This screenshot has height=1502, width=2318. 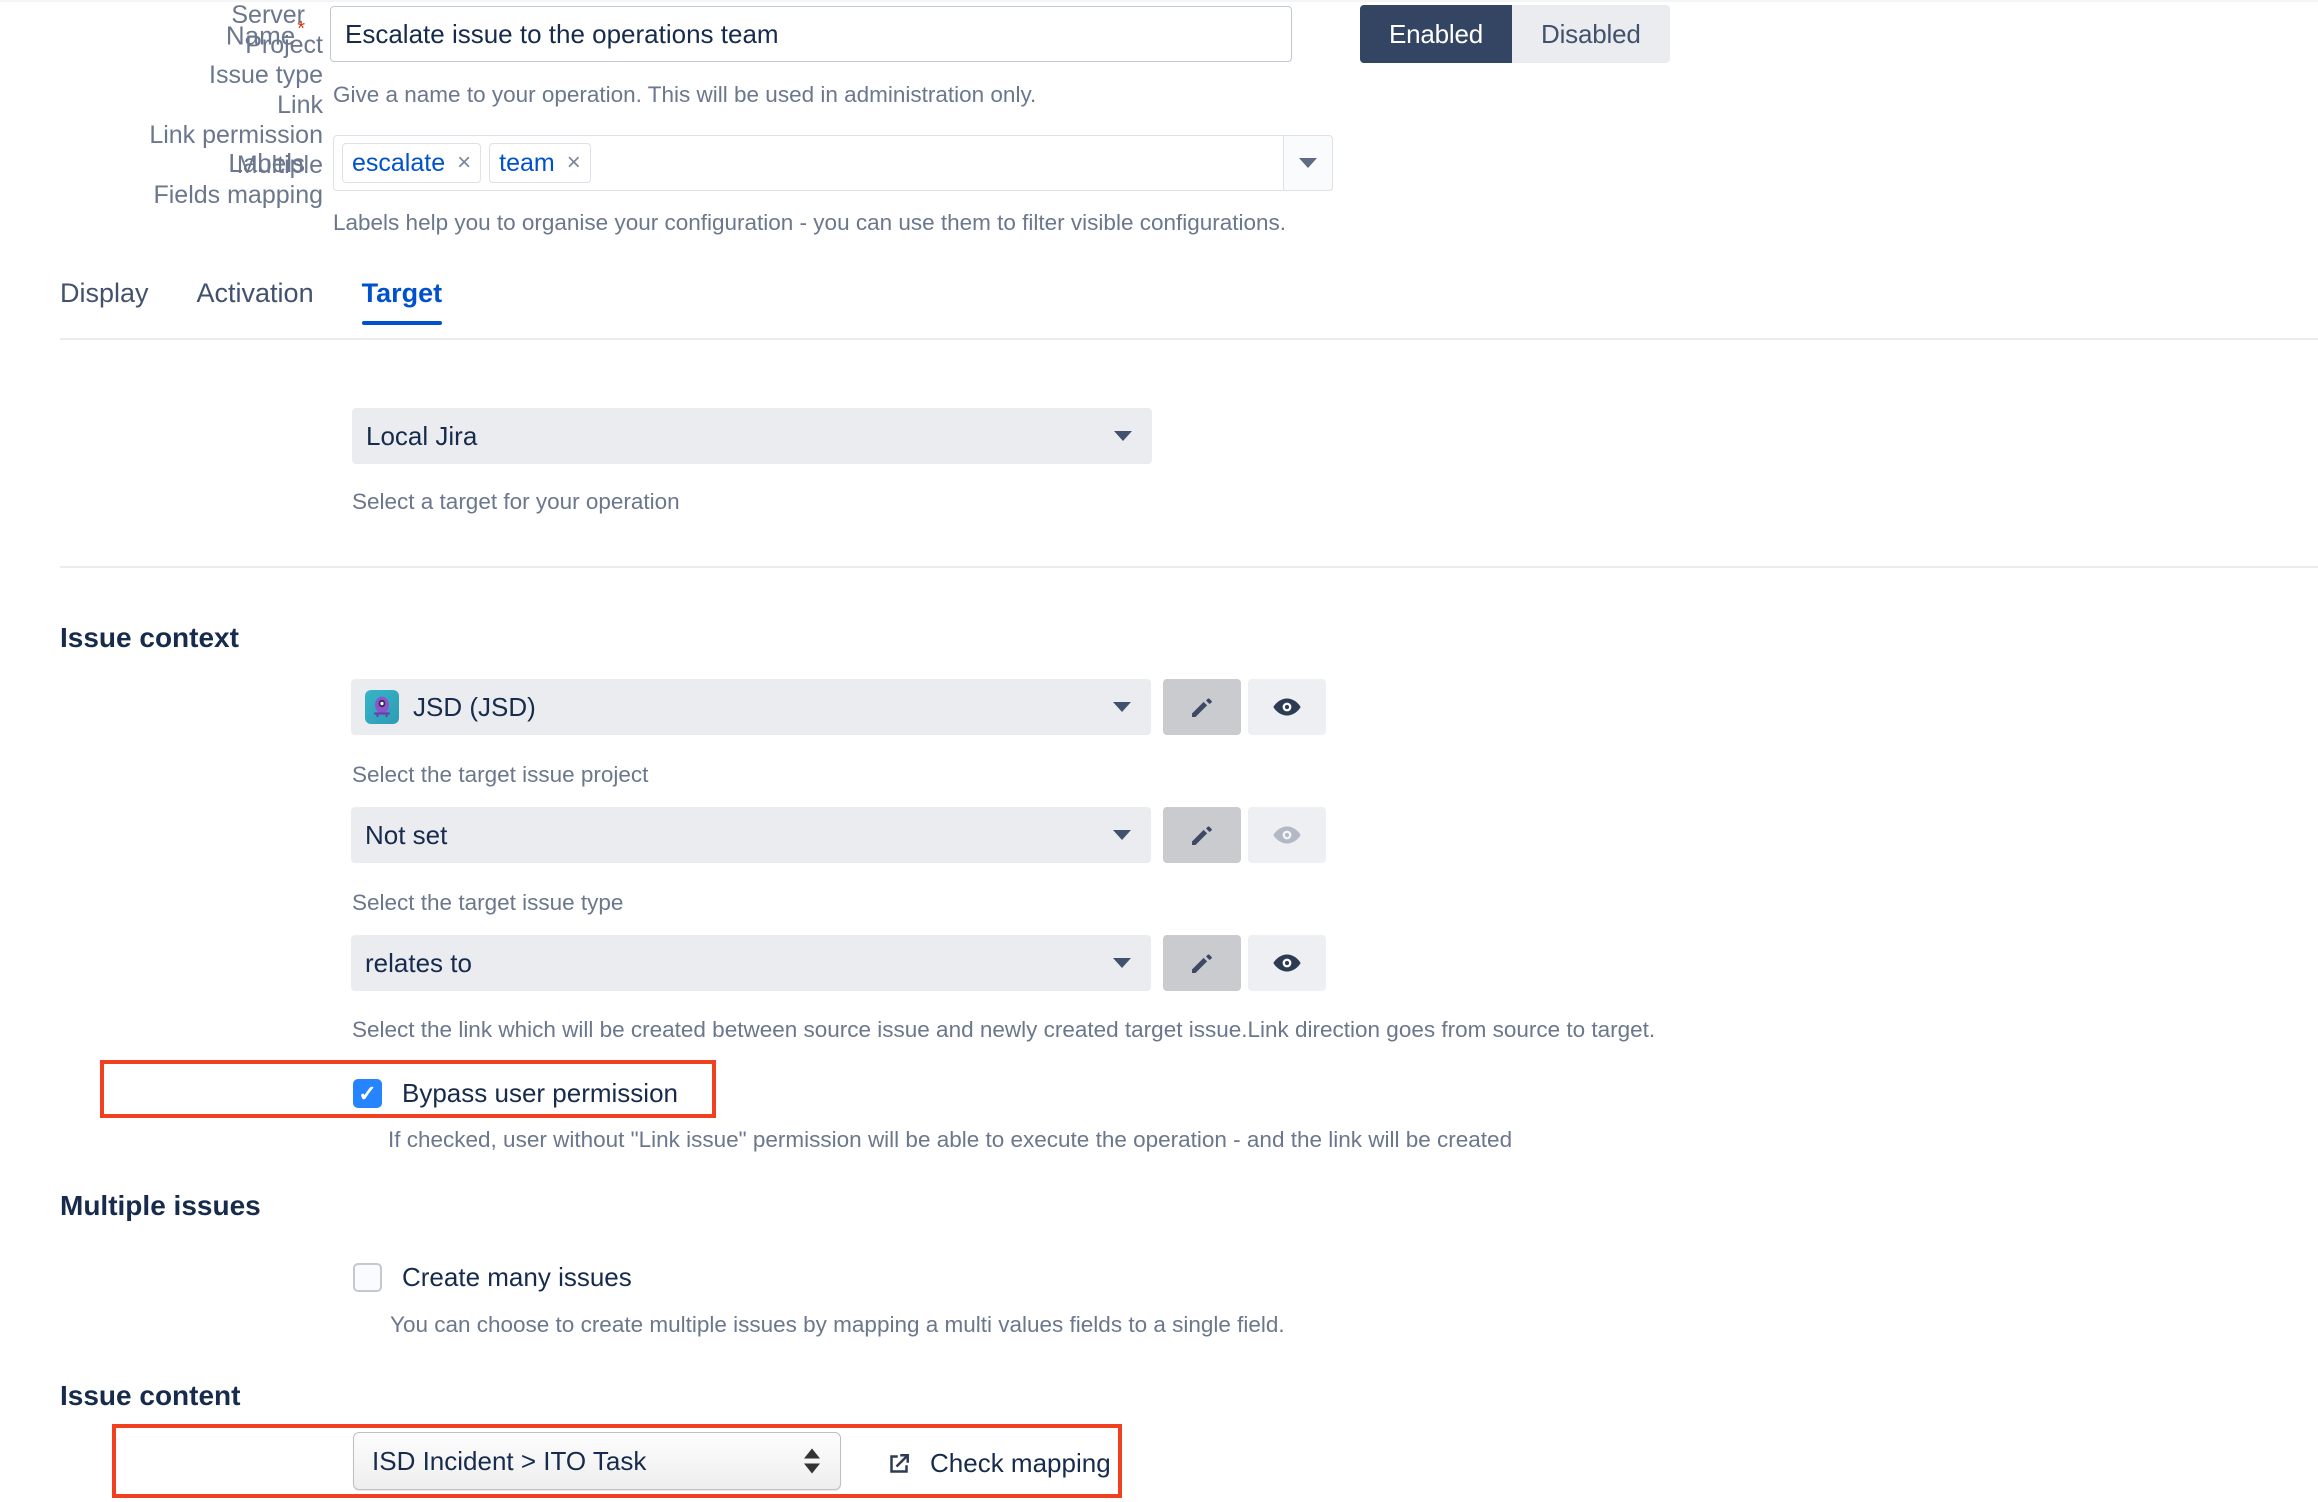 I want to click on issue-type-field-description: Select the target issue type, so click(x=488, y=902).